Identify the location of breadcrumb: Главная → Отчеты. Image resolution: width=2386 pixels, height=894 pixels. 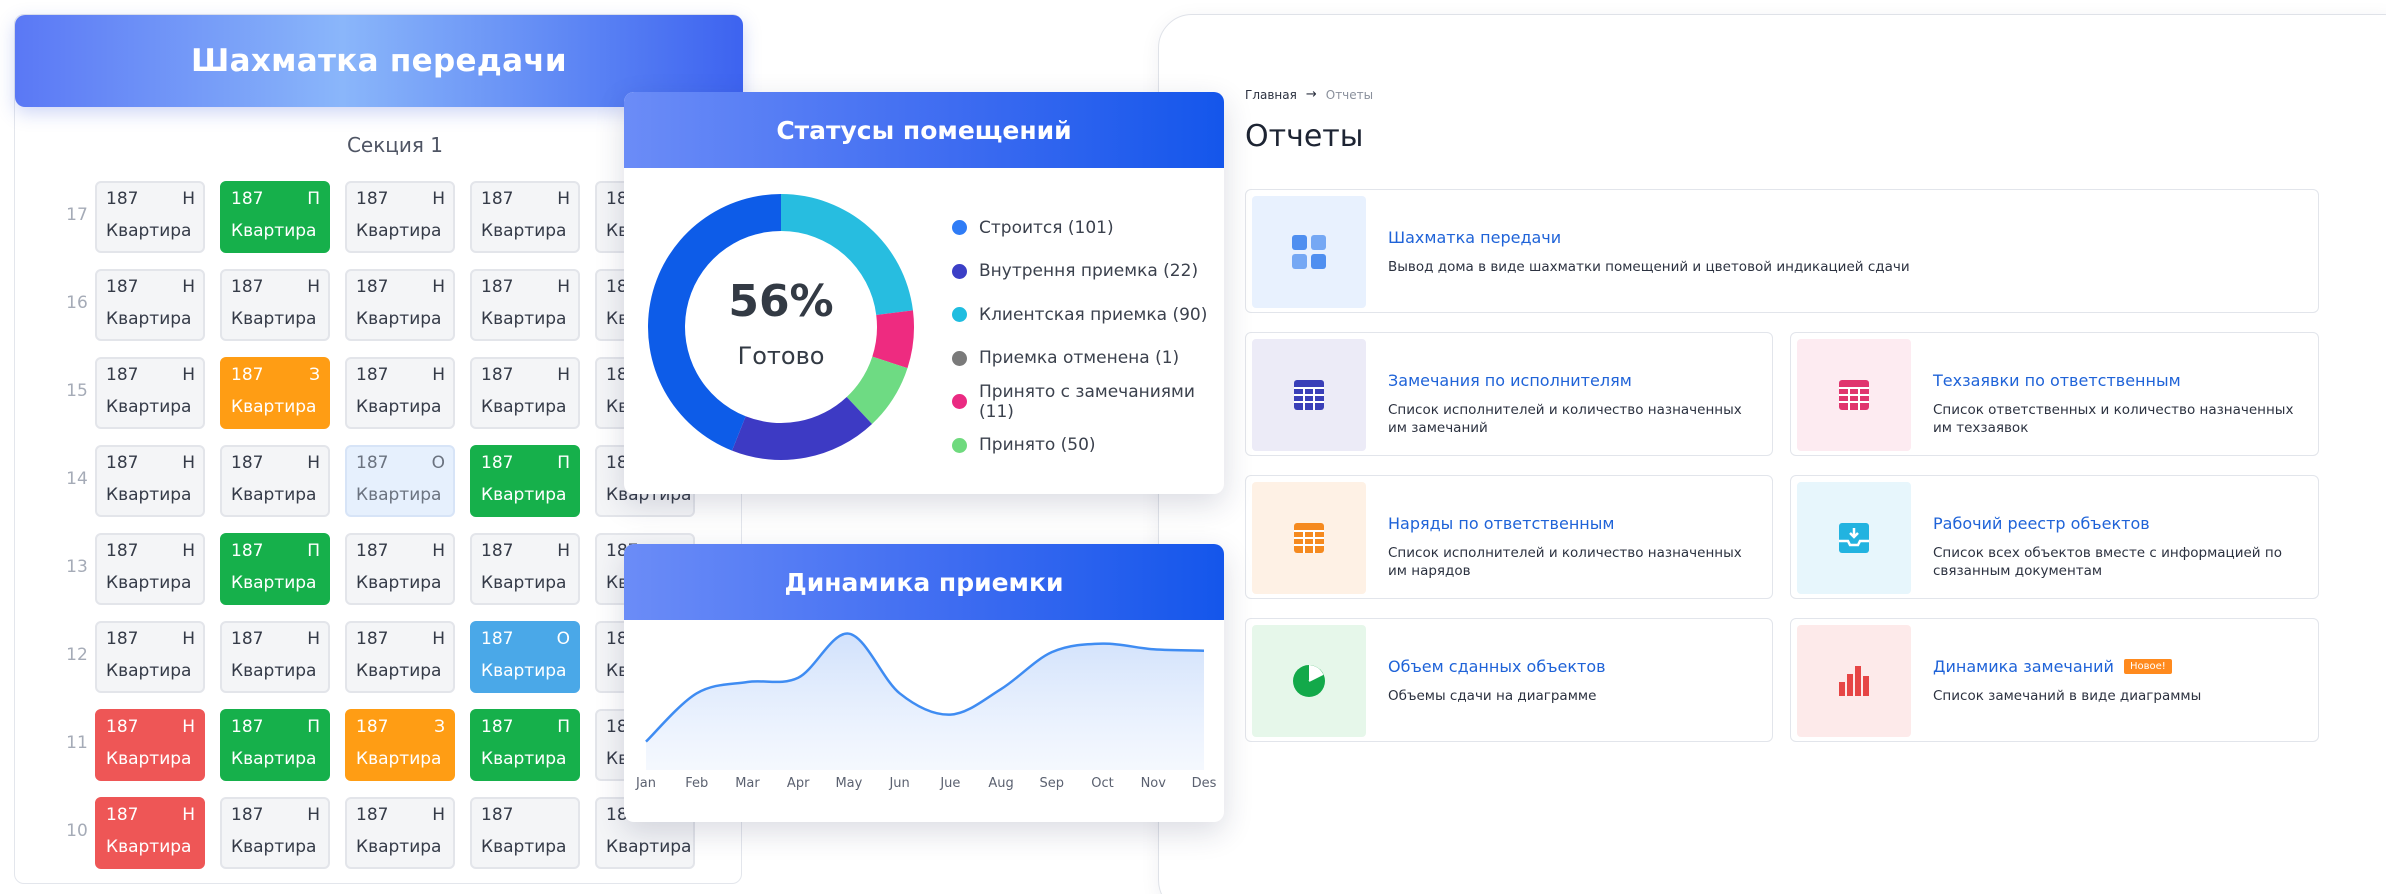
(1309, 94).